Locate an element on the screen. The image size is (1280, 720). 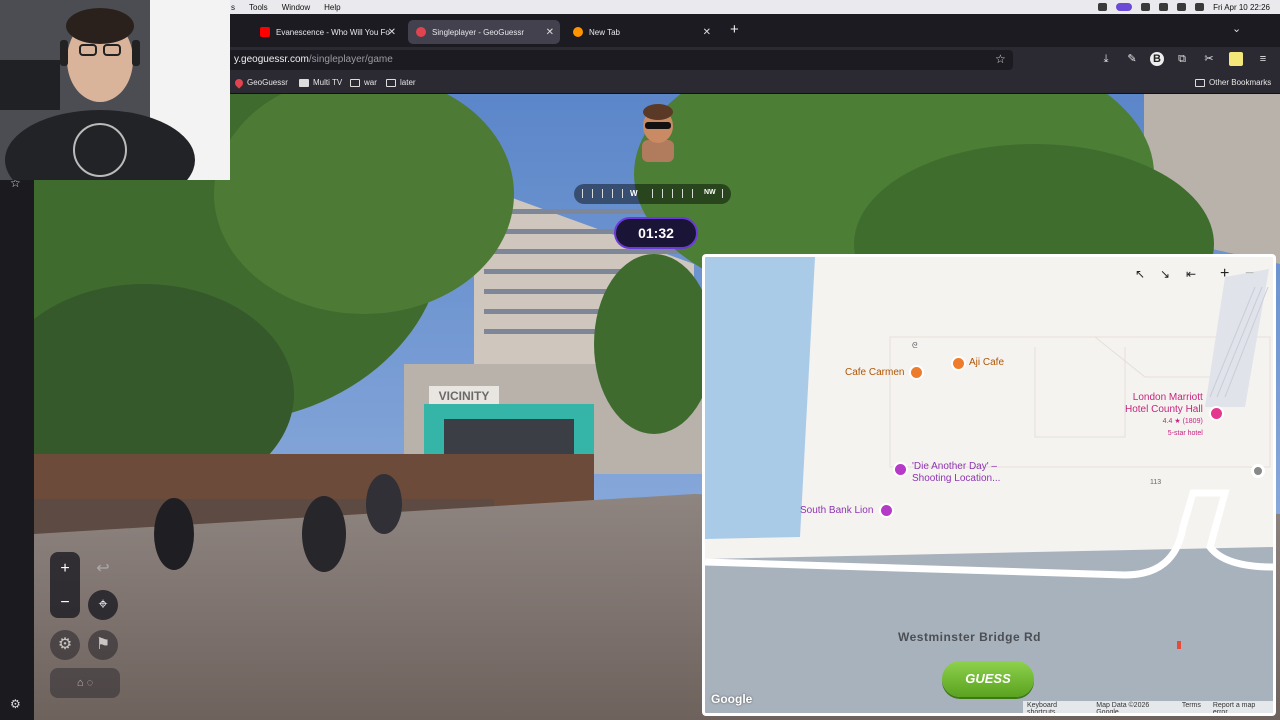
aji-cafe-label: Aji Cafe is located at coordinates (986, 362).